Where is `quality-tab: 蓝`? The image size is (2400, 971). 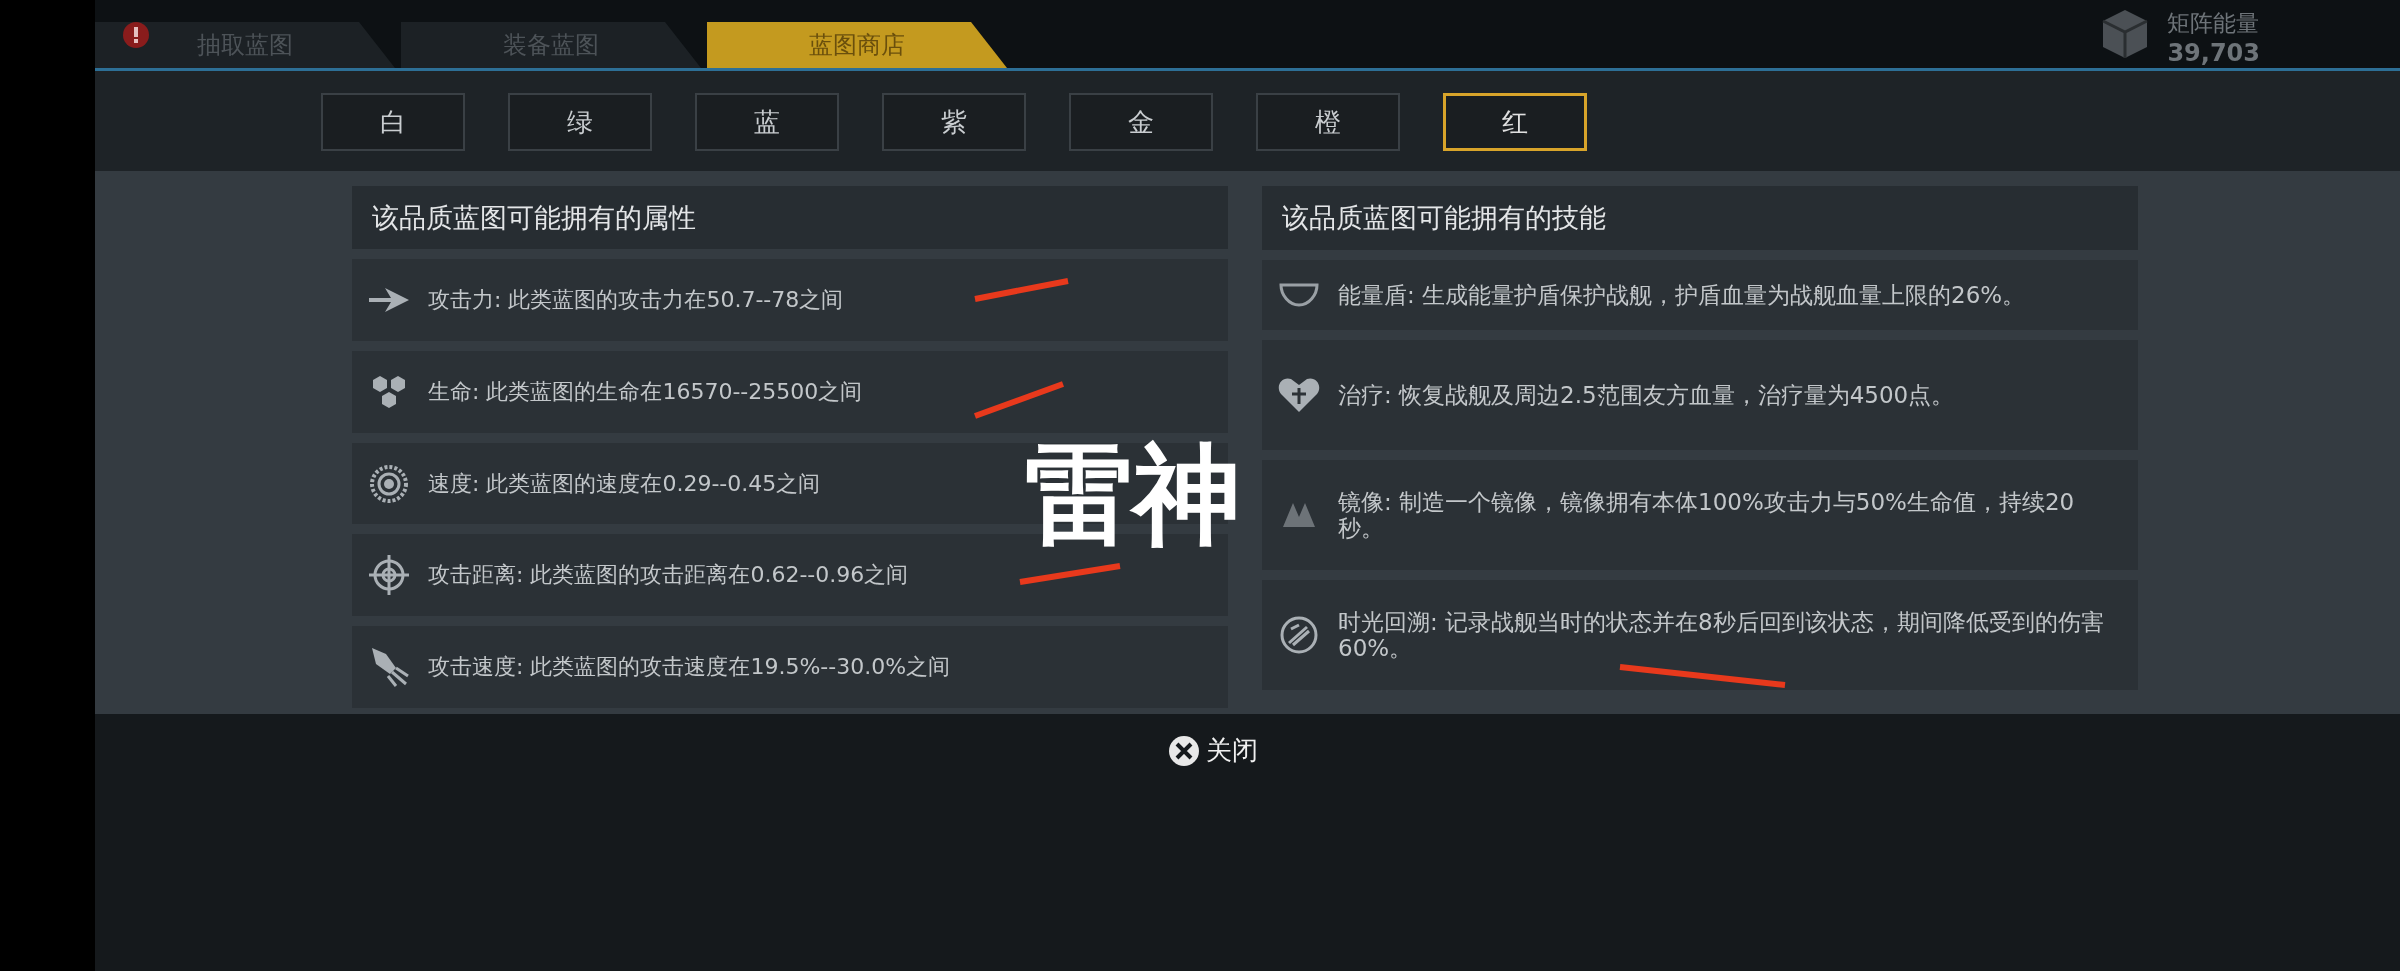 quality-tab: 蓝 is located at coordinates (767, 122).